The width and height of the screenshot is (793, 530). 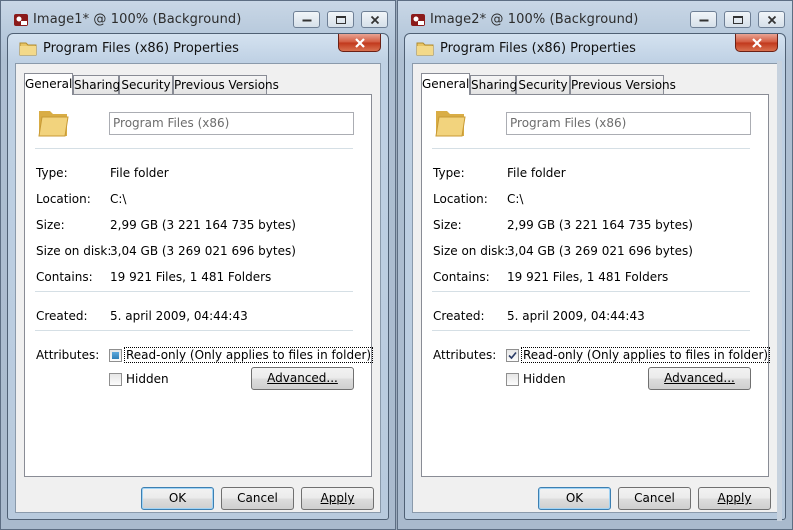 I want to click on outer-titlebar: Image1* @ 100% (Background), so click(x=198, y=18).